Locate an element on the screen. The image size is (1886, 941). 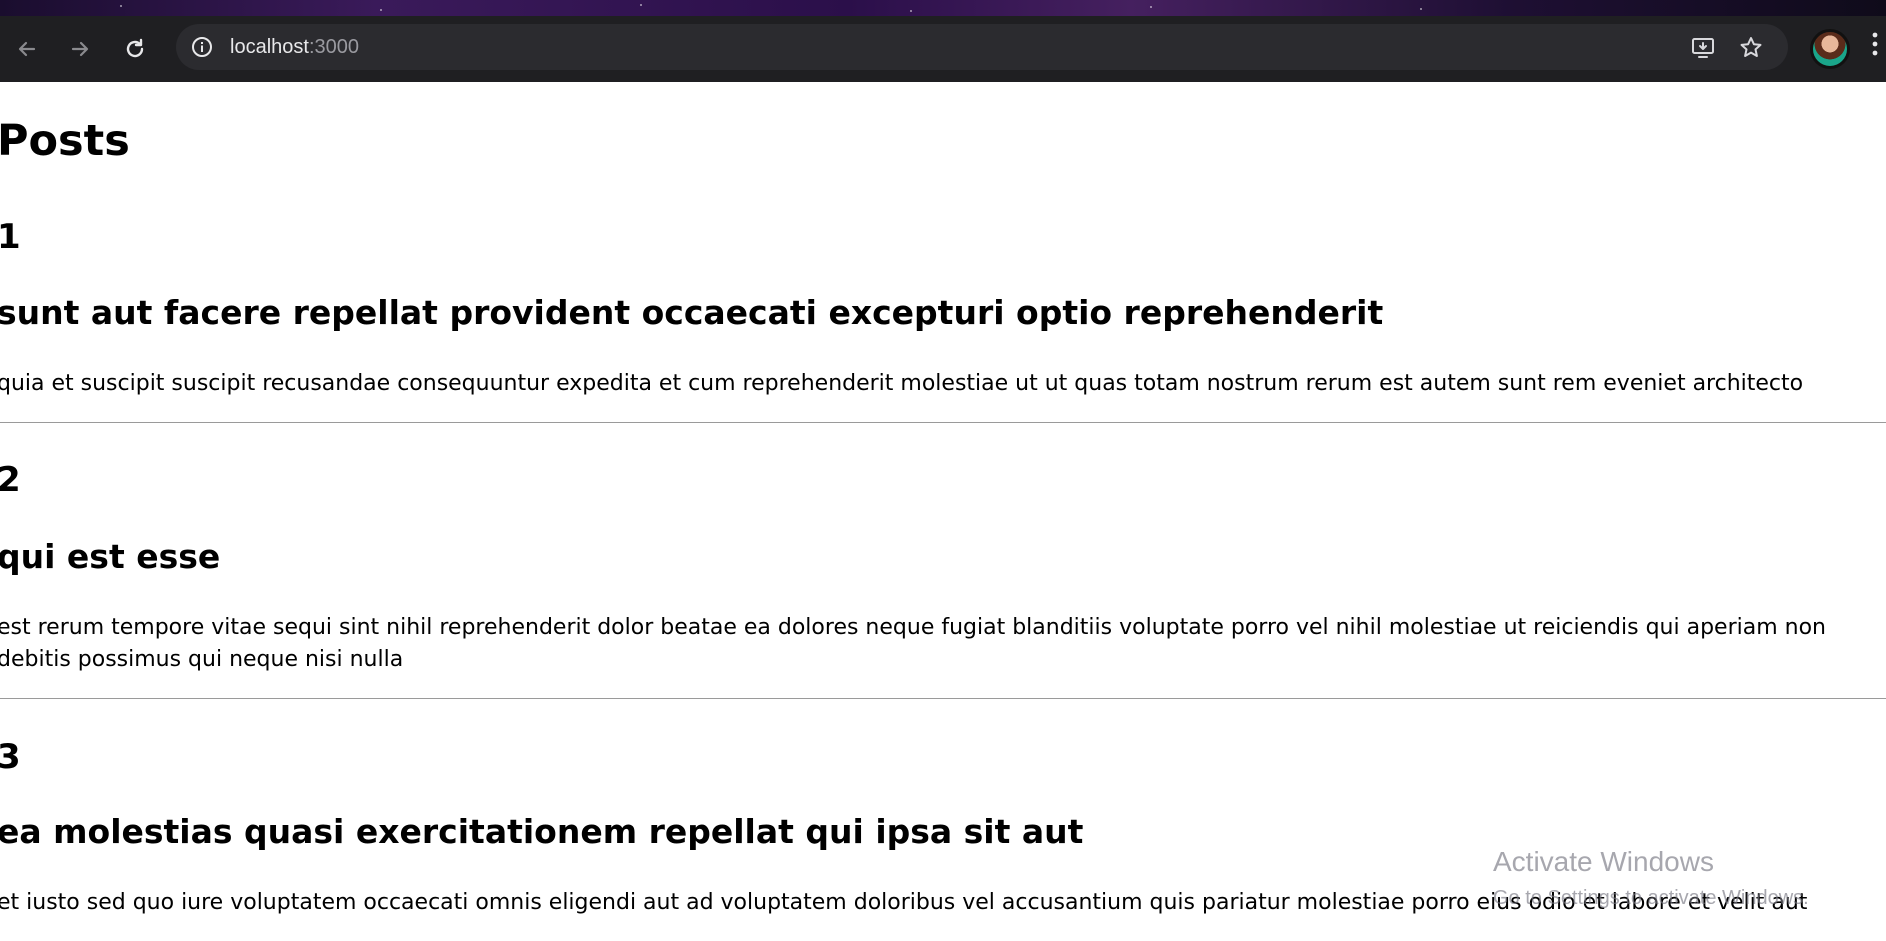
forward-button is located at coordinates (80, 49).